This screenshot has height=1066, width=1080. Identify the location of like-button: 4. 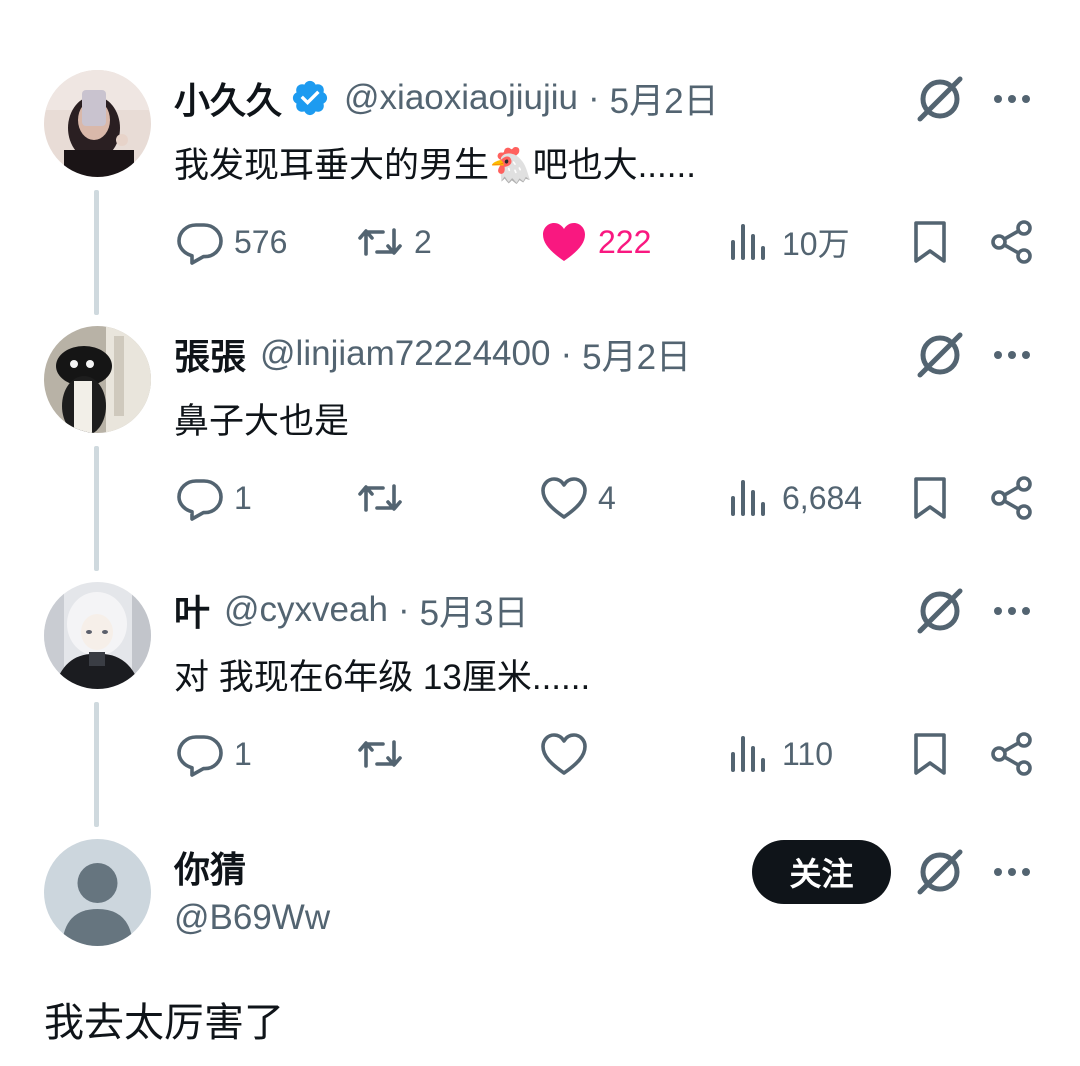
(578, 498).